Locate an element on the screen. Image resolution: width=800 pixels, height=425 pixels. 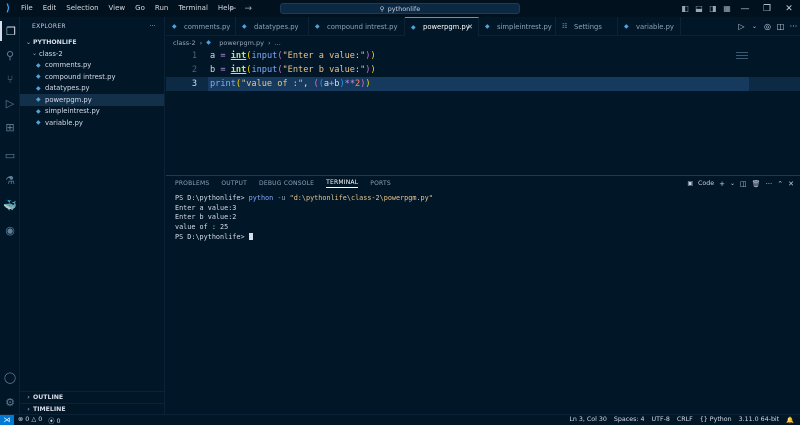
line-number: 2 is located at coordinates (194, 70).